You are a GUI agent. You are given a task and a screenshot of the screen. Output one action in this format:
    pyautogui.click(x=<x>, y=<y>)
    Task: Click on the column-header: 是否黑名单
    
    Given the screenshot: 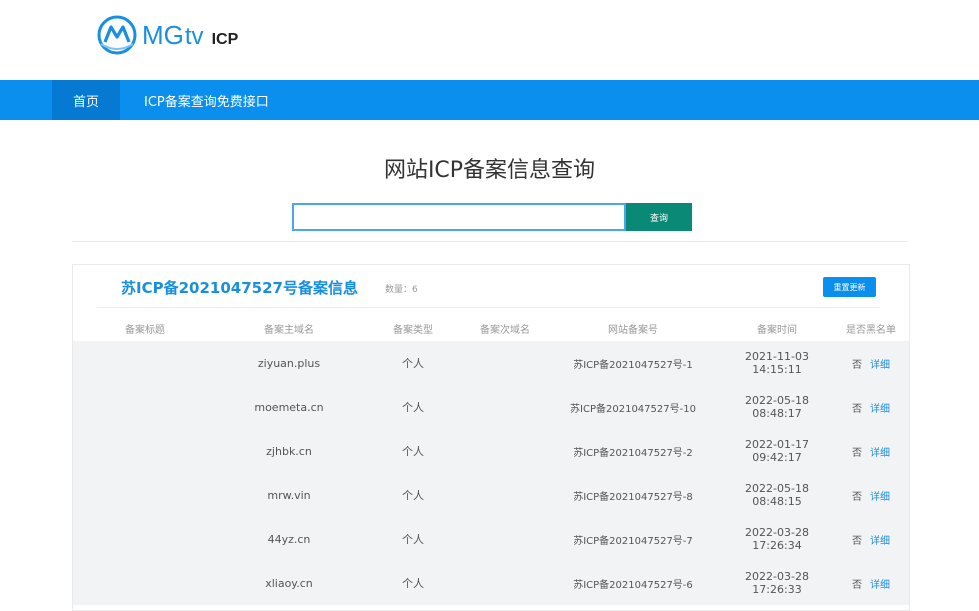 What is the action you would take?
    pyautogui.click(x=871, y=330)
    